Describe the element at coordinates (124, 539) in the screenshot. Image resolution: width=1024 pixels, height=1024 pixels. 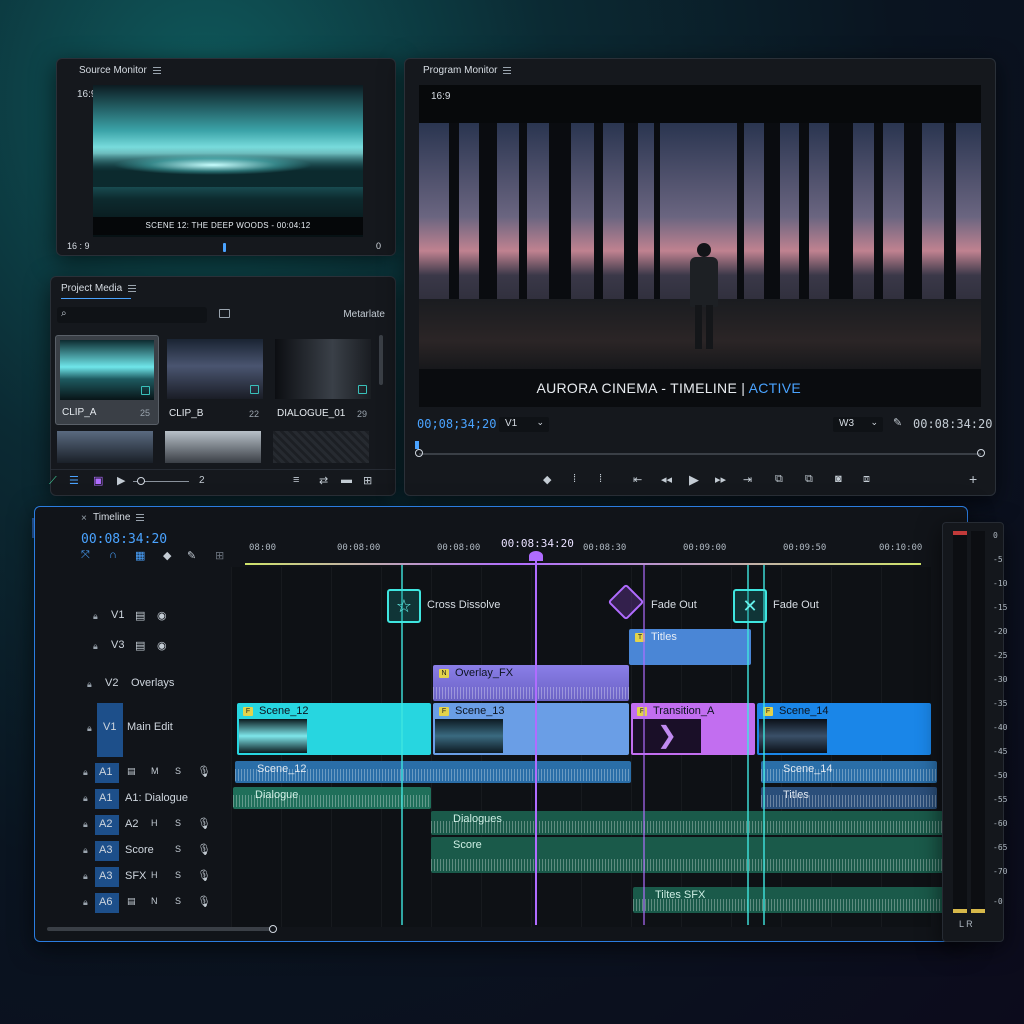
I see `timeline-timecode: 00:08:34:20` at that location.